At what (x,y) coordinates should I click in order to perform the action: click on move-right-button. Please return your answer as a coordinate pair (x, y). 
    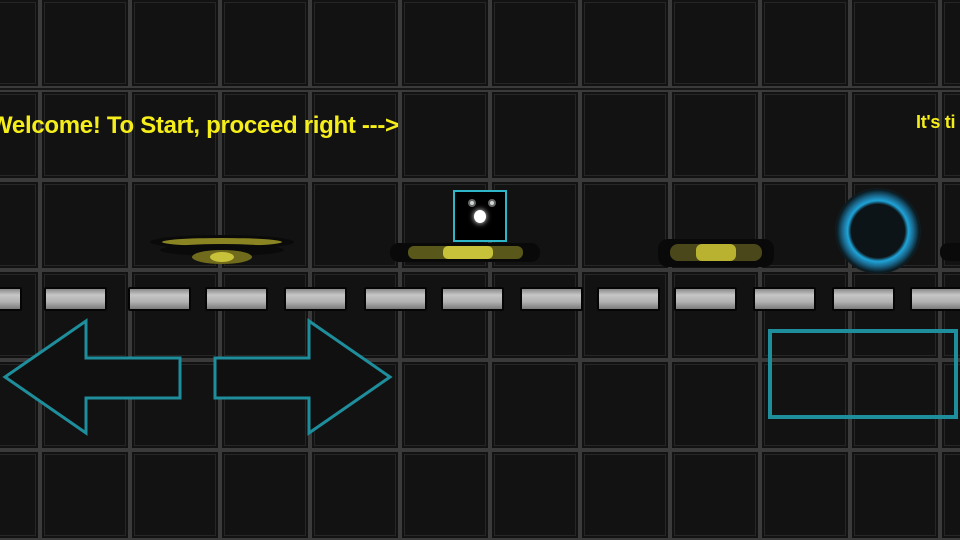
    Looking at the image, I should click on (302, 379).